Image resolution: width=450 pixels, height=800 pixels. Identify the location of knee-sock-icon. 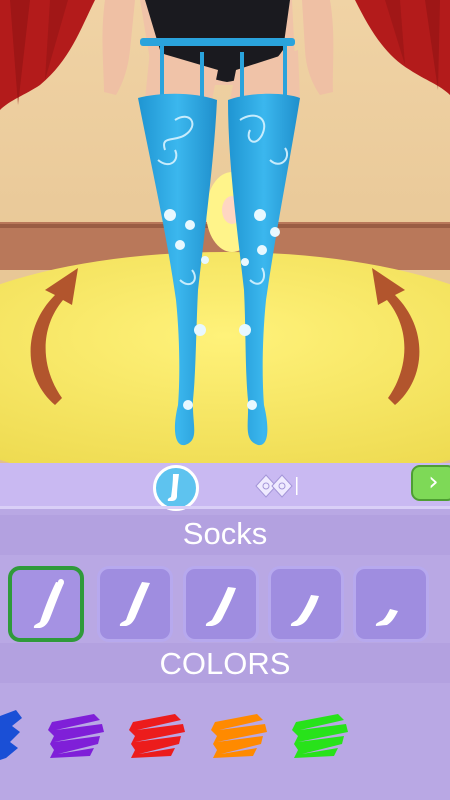
(220, 606).